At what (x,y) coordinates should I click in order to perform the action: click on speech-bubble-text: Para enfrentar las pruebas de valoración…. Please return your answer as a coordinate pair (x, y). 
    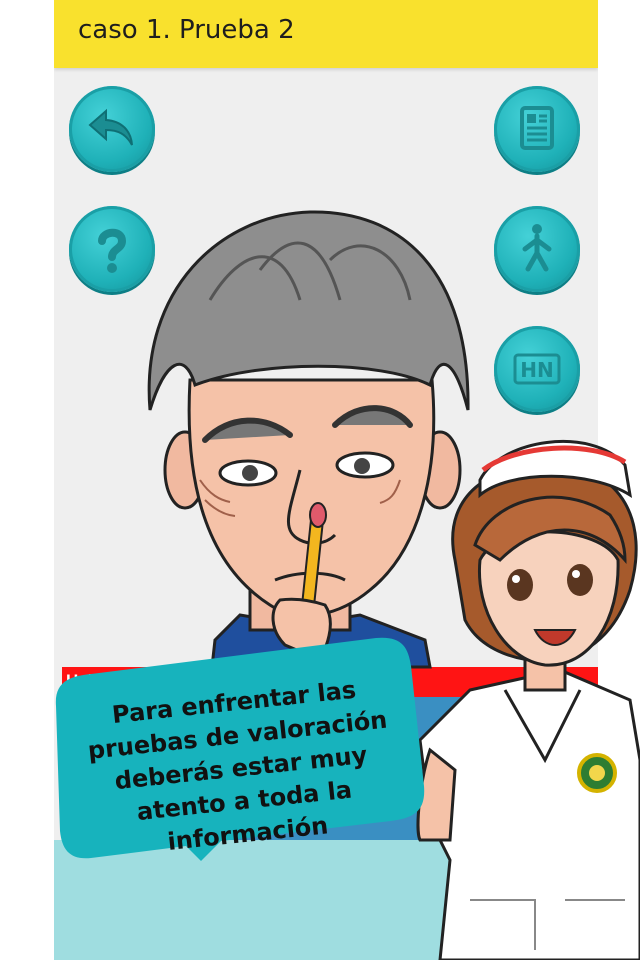
    Looking at the image, I should click on (240, 768).